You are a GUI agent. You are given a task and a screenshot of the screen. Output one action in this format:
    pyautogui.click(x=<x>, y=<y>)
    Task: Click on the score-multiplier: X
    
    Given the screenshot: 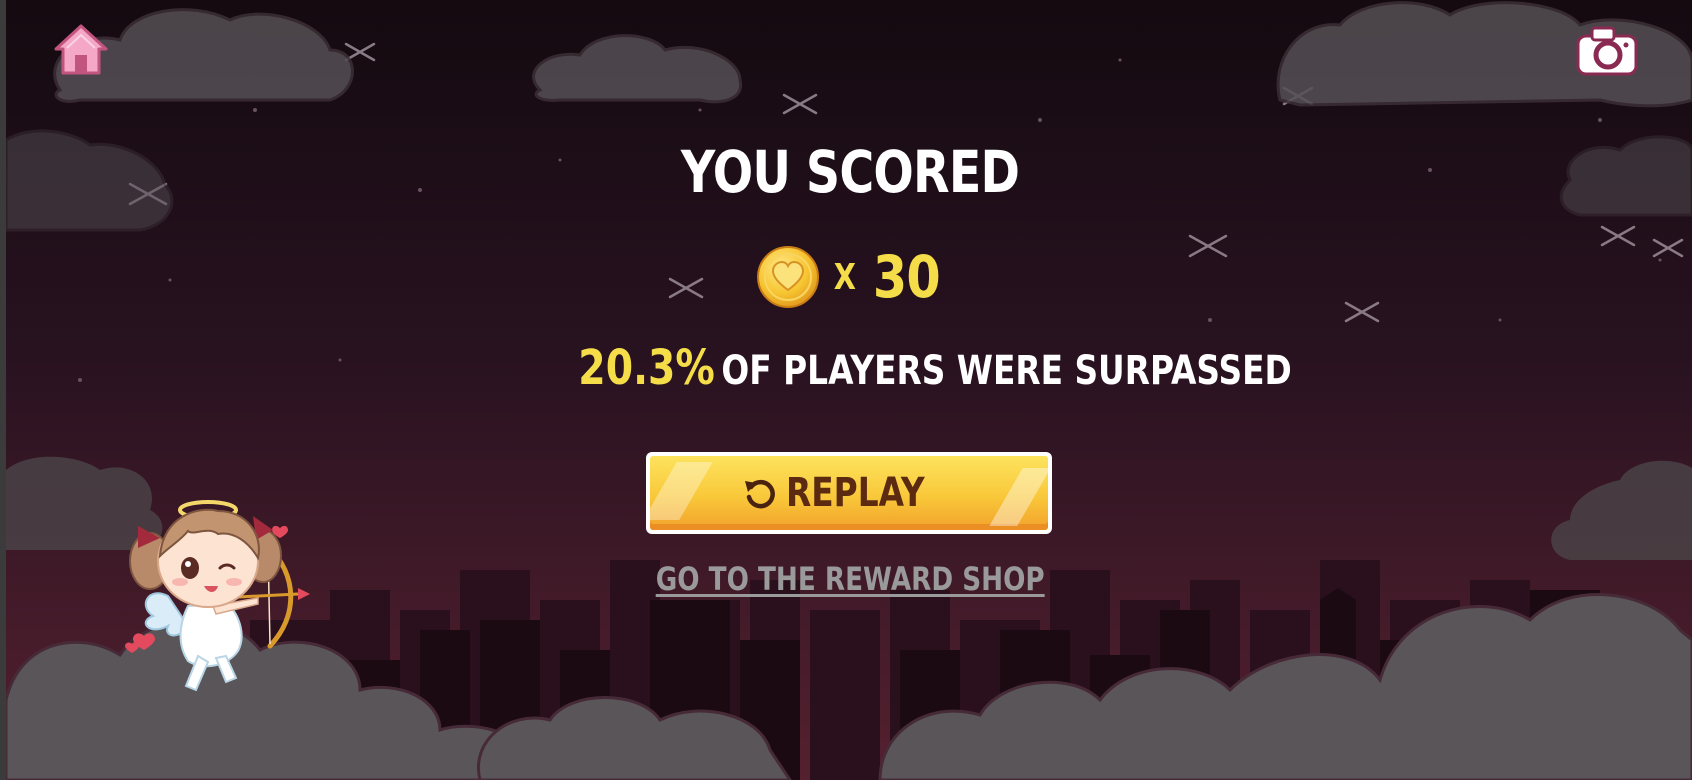 What is the action you would take?
    pyautogui.click(x=844, y=277)
    